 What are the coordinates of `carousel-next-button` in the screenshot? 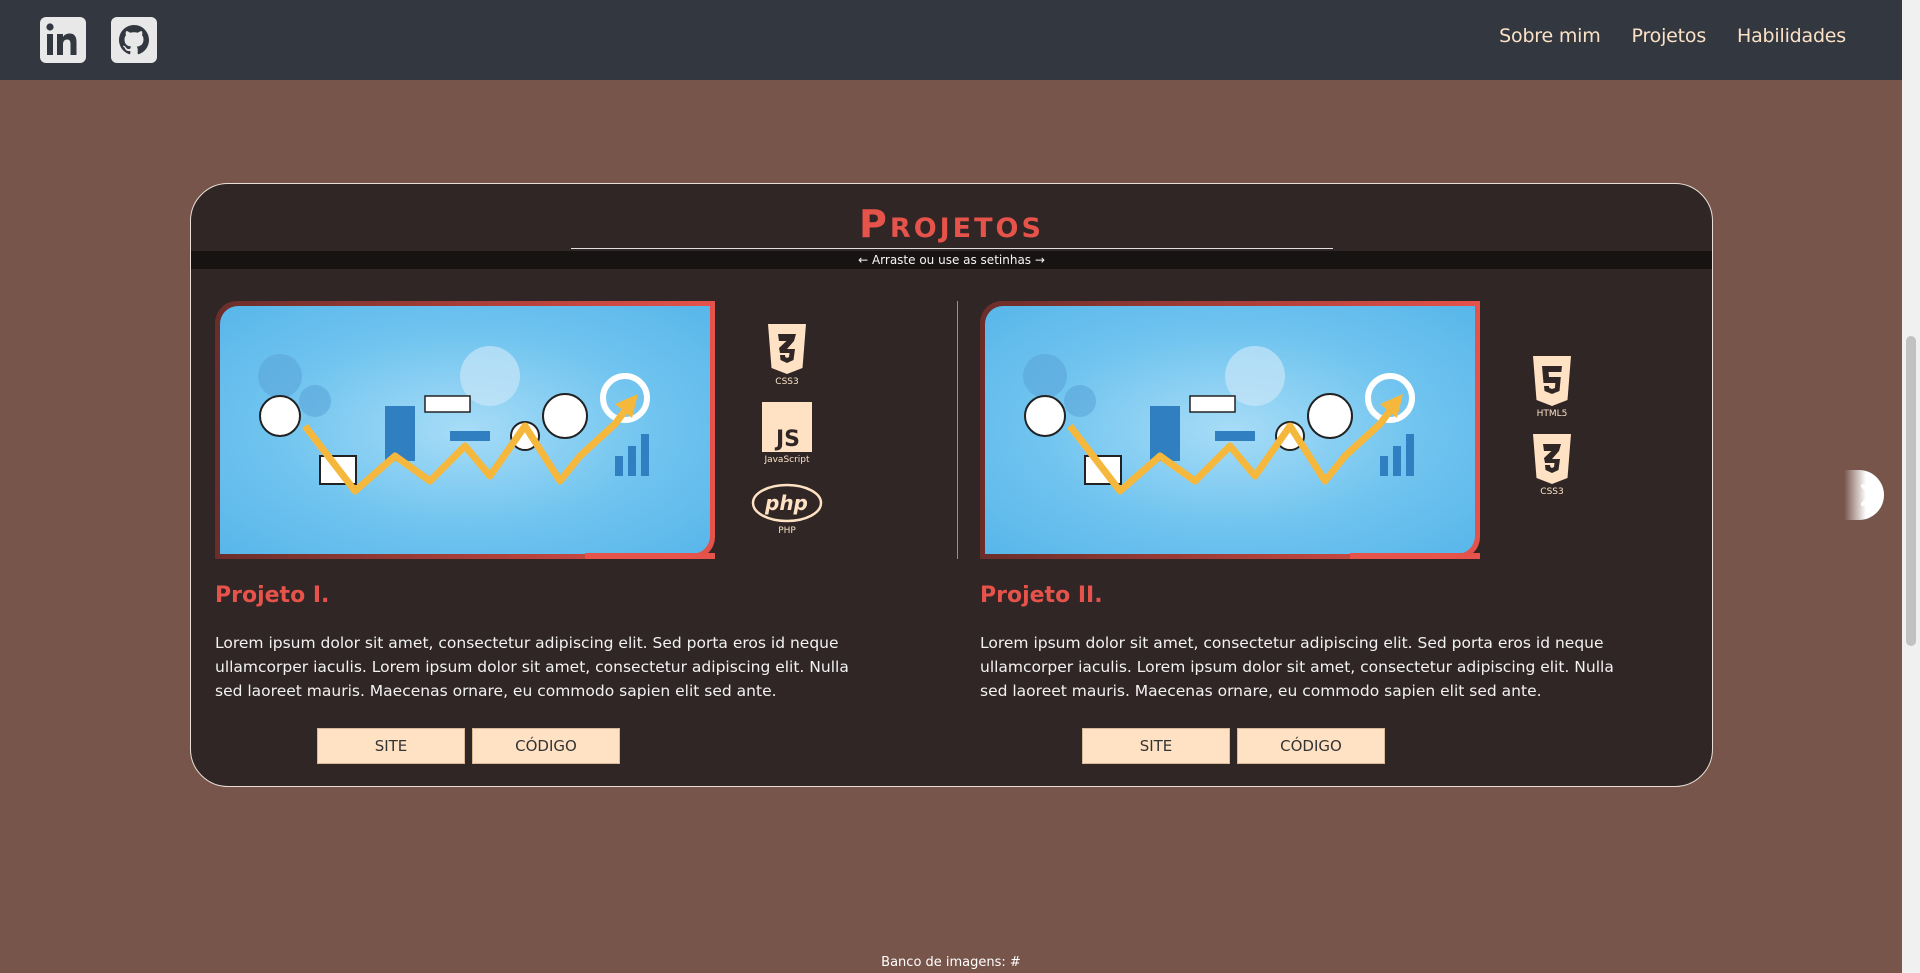 It's located at (1864, 495).